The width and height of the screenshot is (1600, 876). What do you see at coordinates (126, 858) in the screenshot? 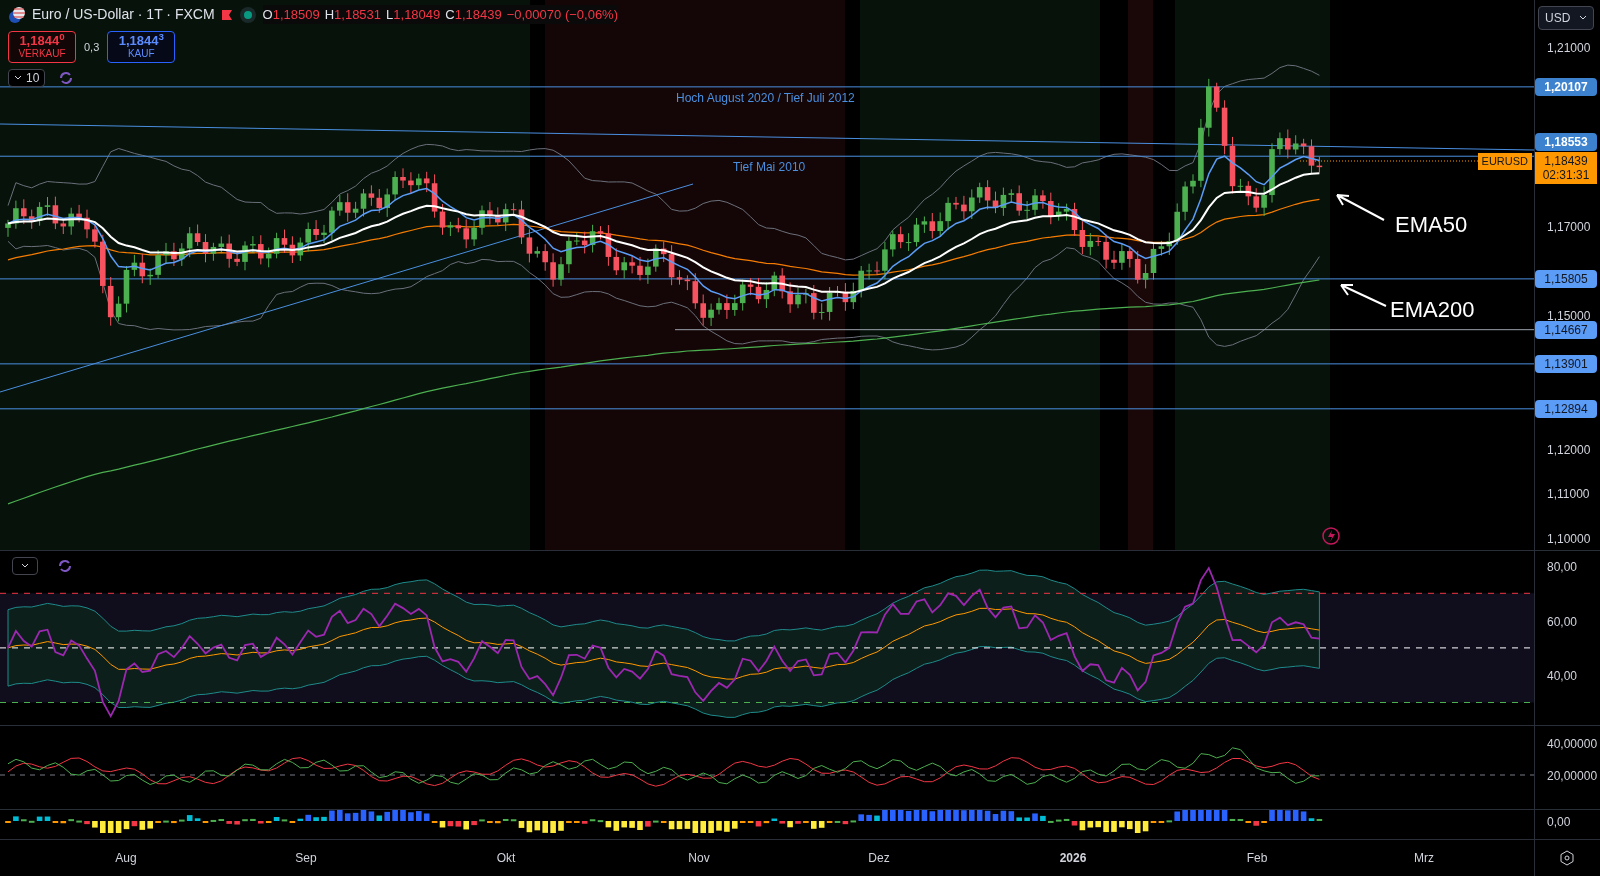
I see `time-axis-label: Aug` at bounding box center [126, 858].